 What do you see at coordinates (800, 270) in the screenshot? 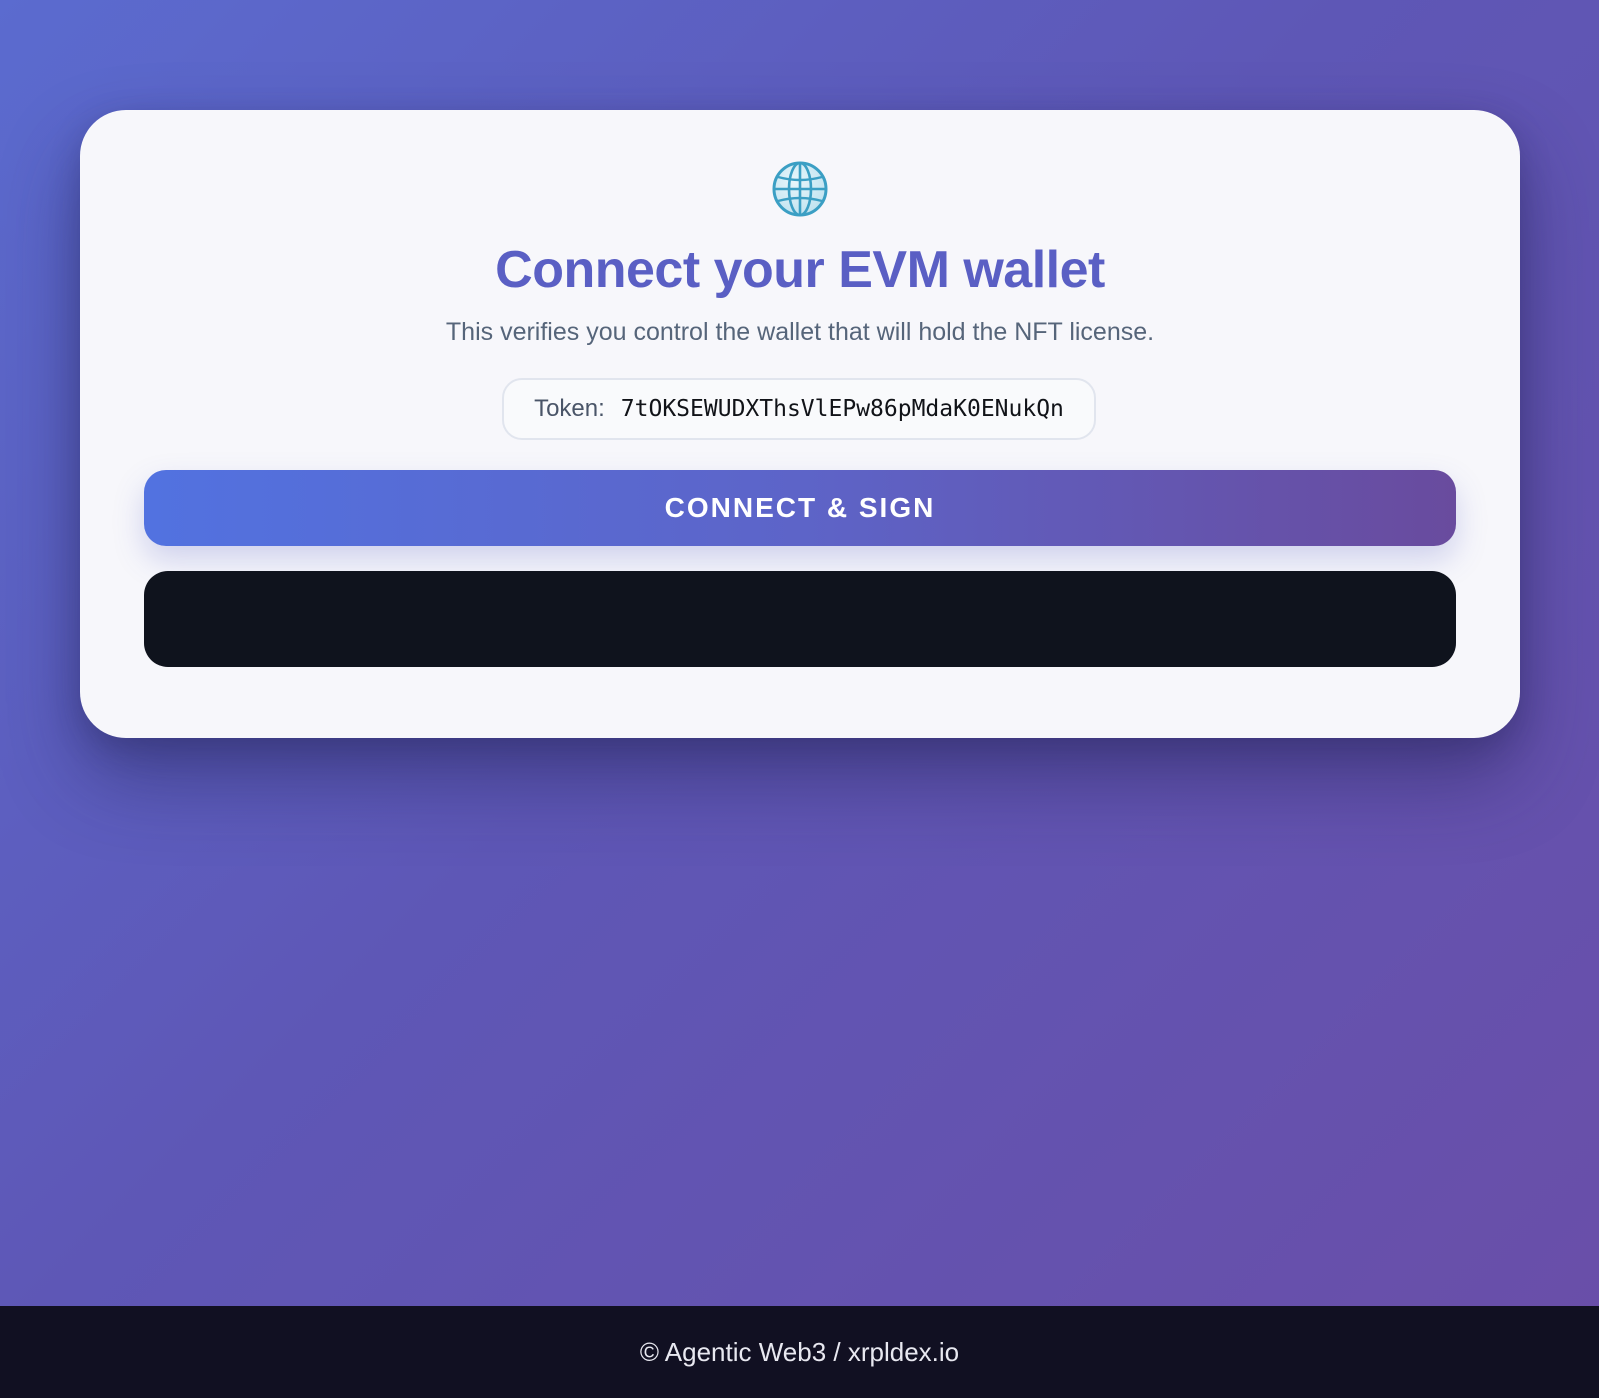
I see `page-title: Connect your EVM wallet` at bounding box center [800, 270].